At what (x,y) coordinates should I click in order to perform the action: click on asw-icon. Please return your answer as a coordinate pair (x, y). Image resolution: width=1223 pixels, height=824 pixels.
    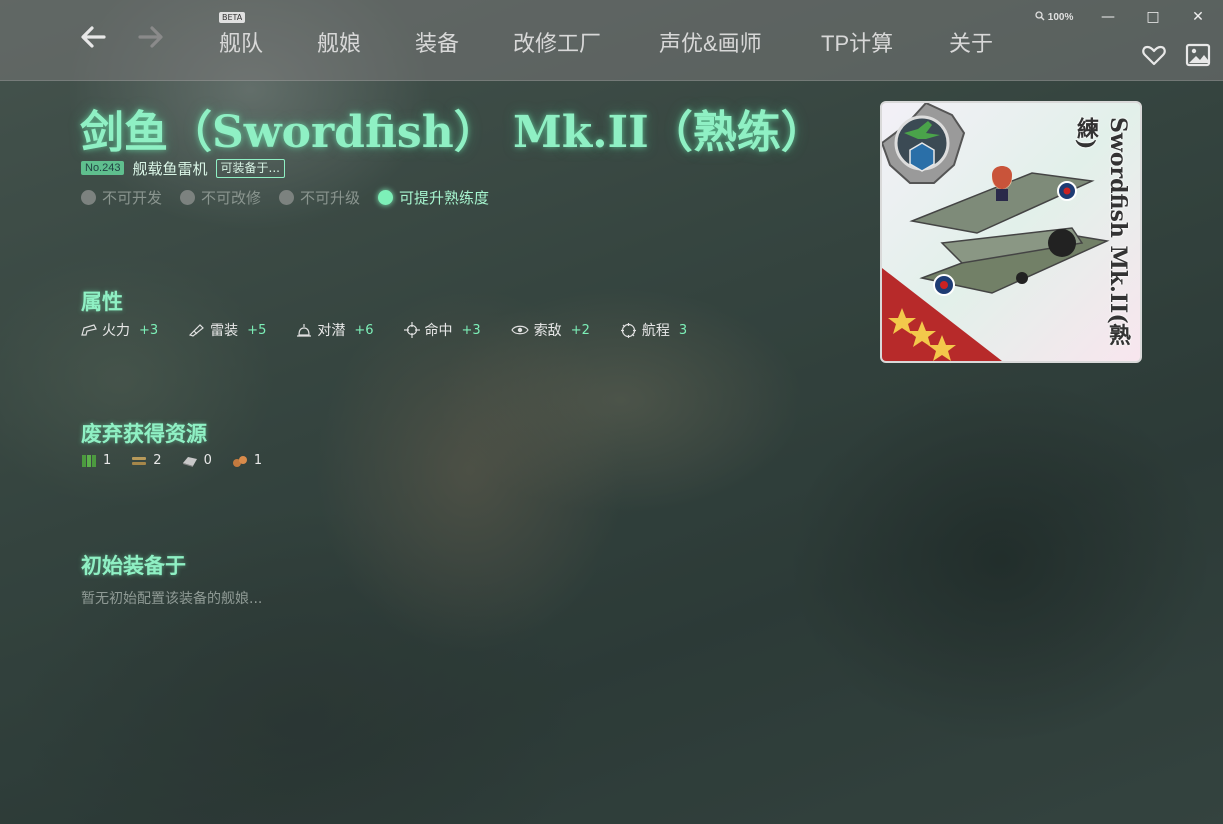
    Looking at the image, I should click on (304, 330).